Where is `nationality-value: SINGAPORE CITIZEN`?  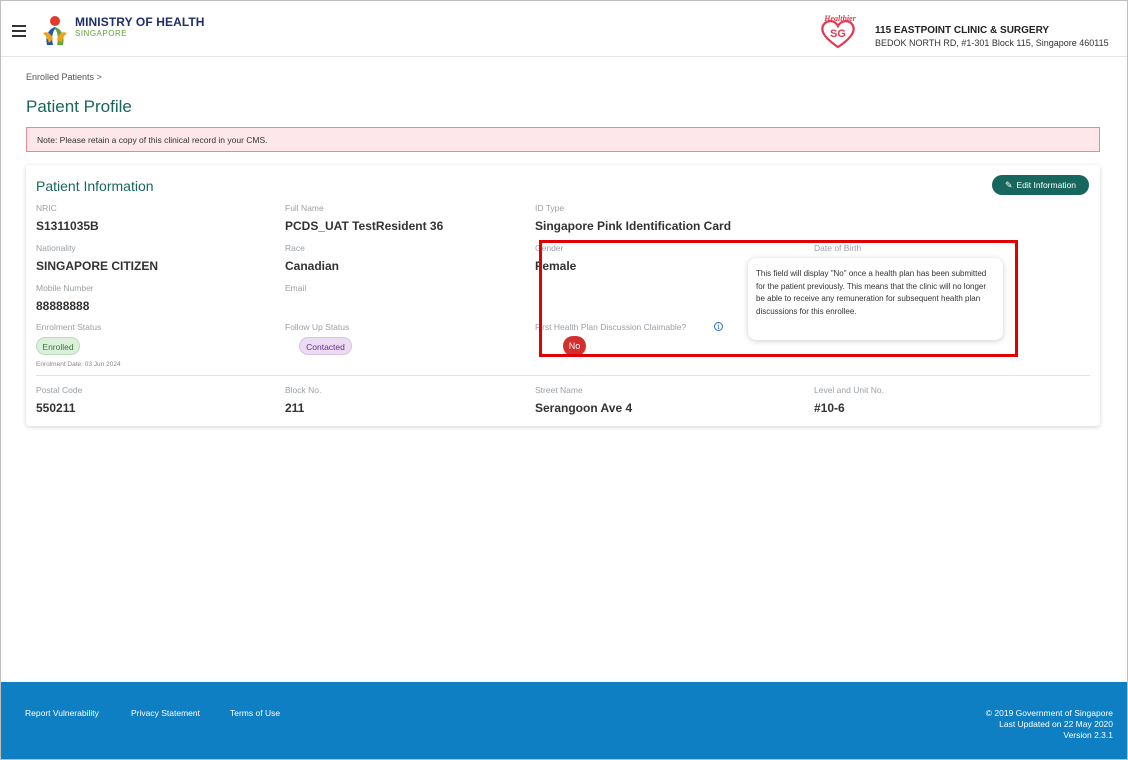
nationality-value: SINGAPORE CITIZEN is located at coordinates (97, 266).